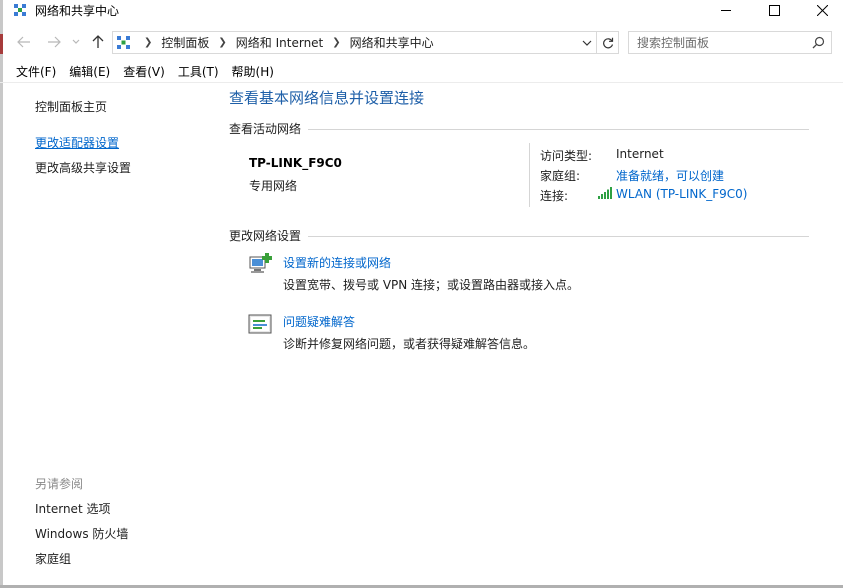 The image size is (843, 588). I want to click on breadcrumb-network-sharing-center: 网络和共享中心, so click(392, 42).